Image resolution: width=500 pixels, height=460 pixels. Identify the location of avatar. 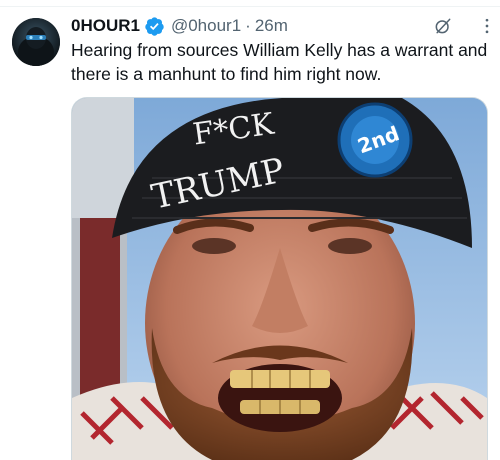
(36, 42).